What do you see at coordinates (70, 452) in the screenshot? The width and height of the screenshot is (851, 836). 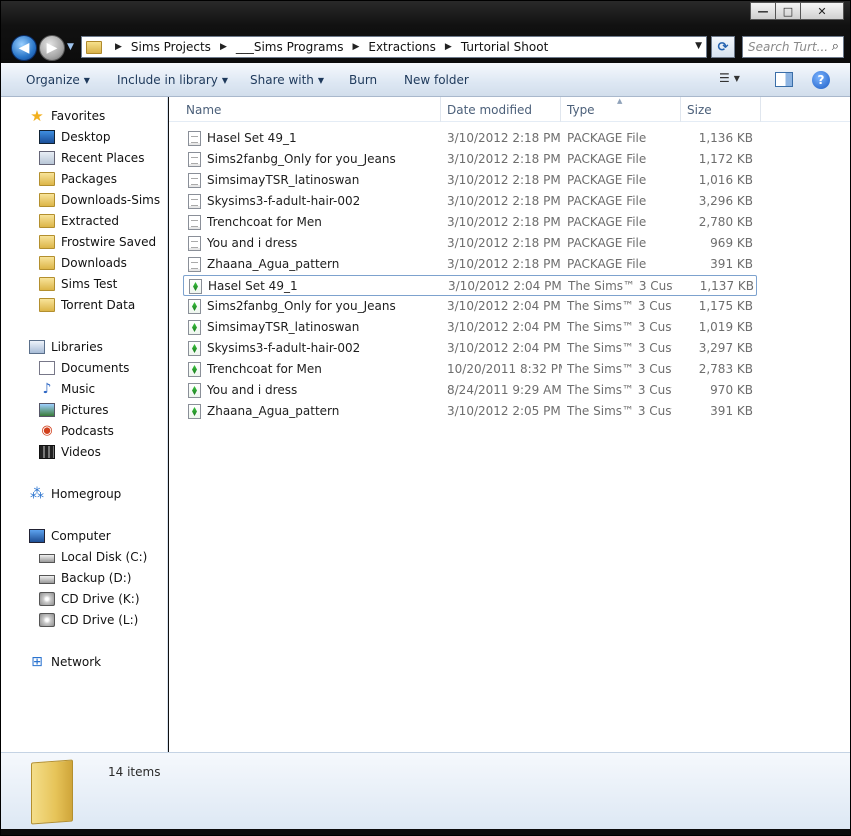 I see `nav-item-videos: Videos` at bounding box center [70, 452].